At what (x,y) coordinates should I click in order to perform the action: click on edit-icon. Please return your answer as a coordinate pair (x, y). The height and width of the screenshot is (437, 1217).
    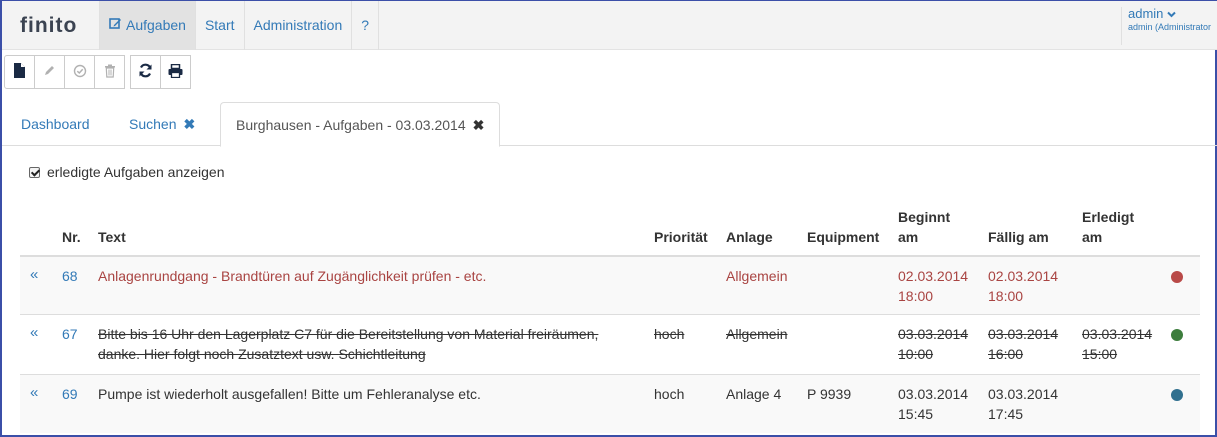
    Looking at the image, I should click on (115, 25).